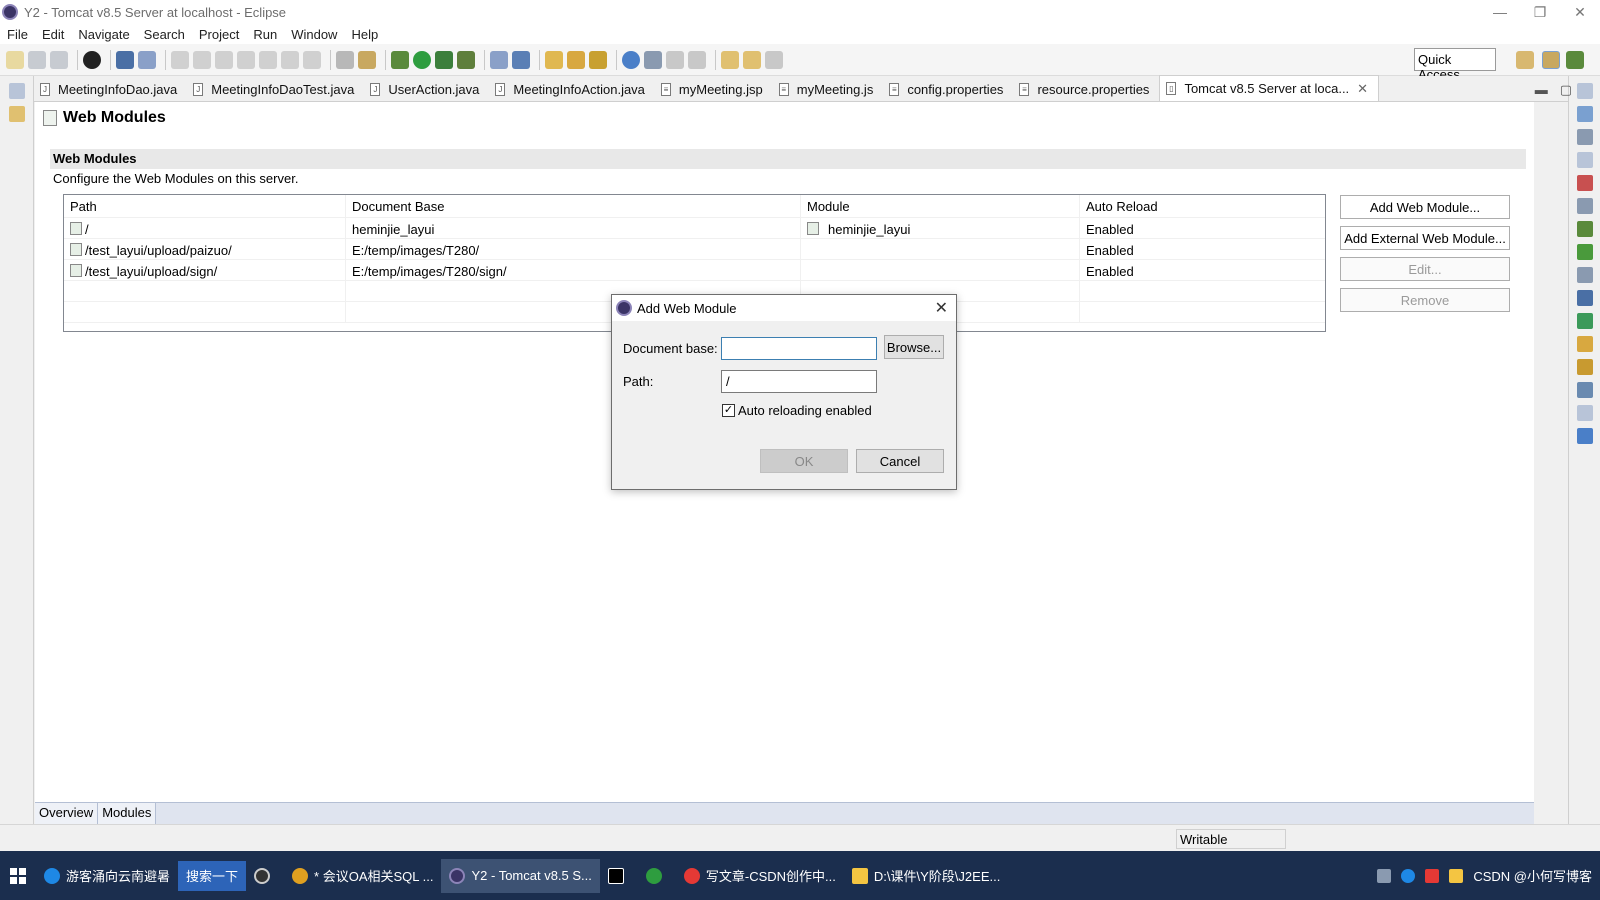 The image size is (1600, 900). Describe the element at coordinates (940, 206) in the screenshot. I see `column-header-module: Module` at that location.